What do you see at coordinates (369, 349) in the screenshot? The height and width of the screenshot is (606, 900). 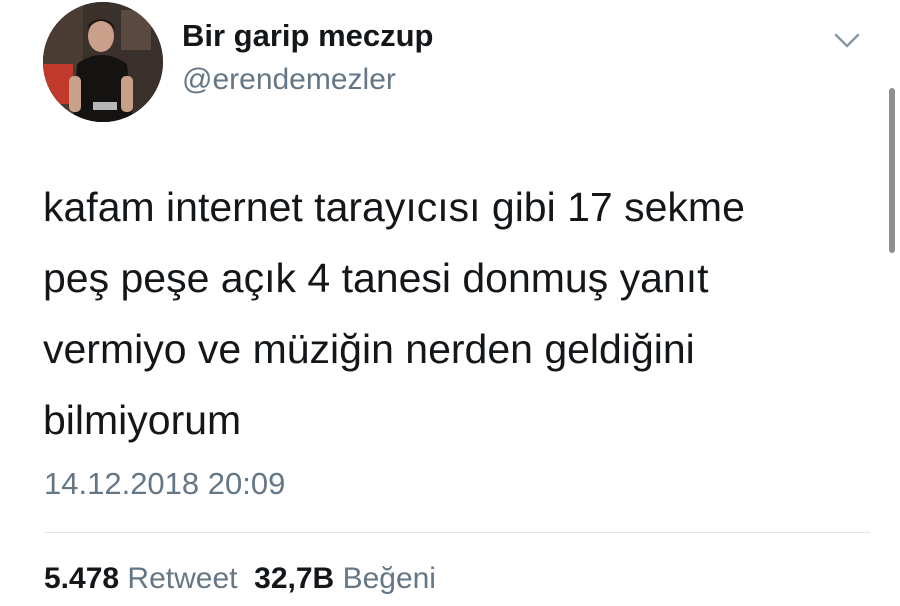 I see `tweet-text-line: vermiyo ve müziğin nerden geldiğini` at bounding box center [369, 349].